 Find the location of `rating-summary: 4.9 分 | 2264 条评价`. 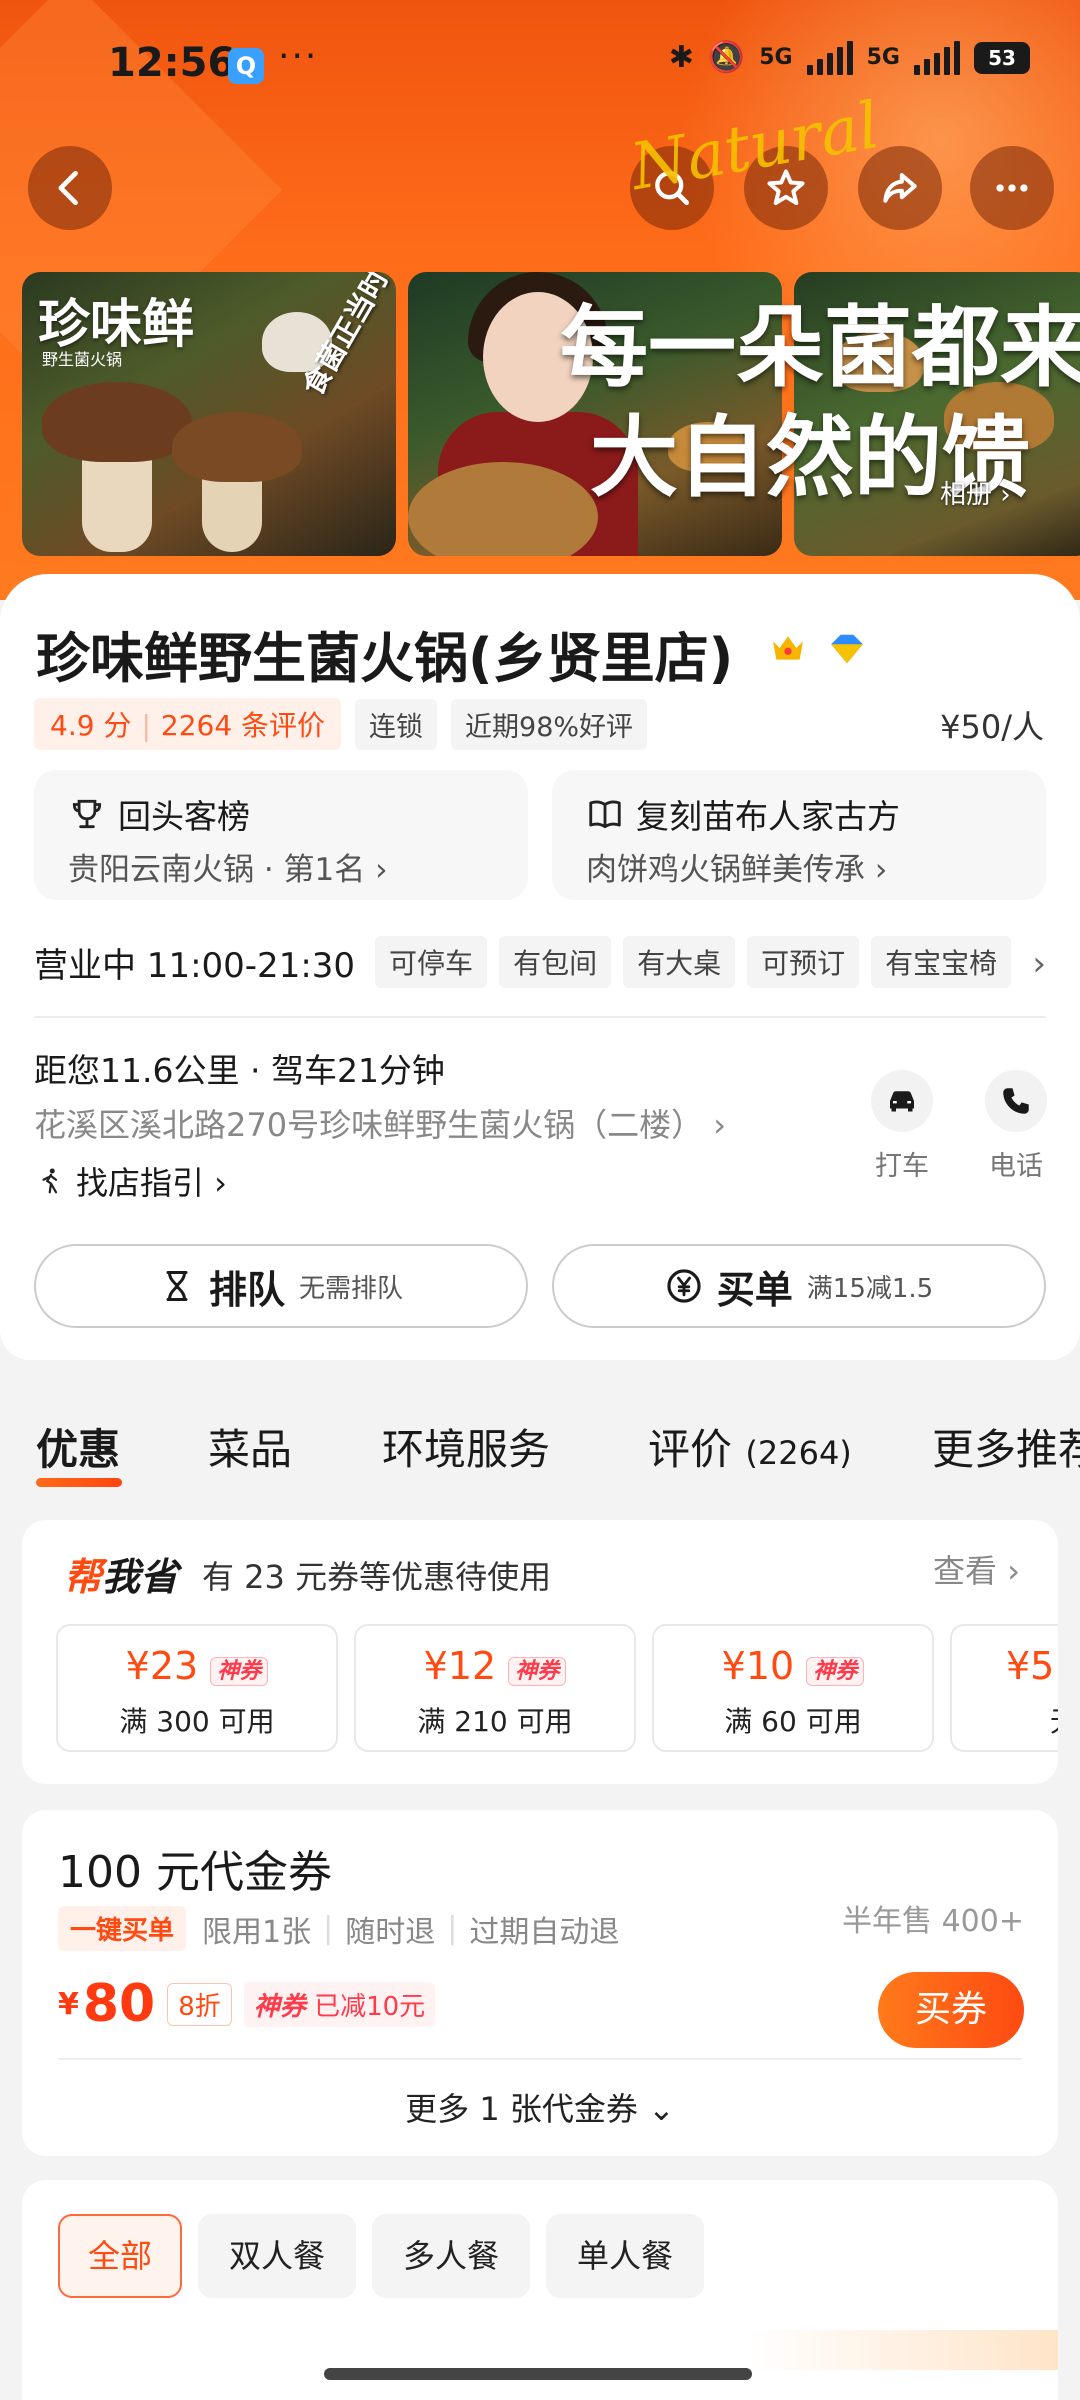

rating-summary: 4.9 分 | 2264 条评价 is located at coordinates (188, 724).